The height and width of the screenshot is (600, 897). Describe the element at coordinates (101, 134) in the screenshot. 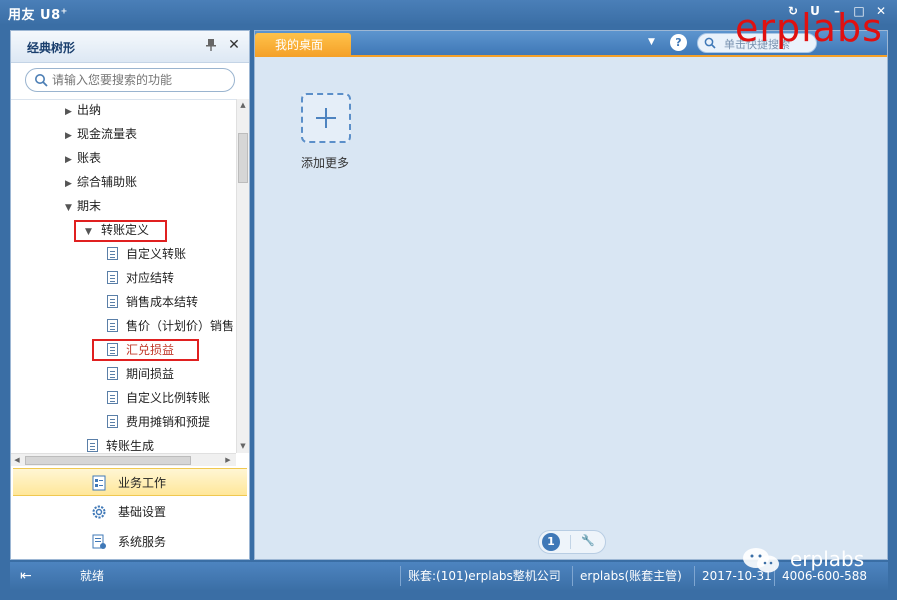

I see `tree-item-cashflow: ▶ 现金流量表` at that location.